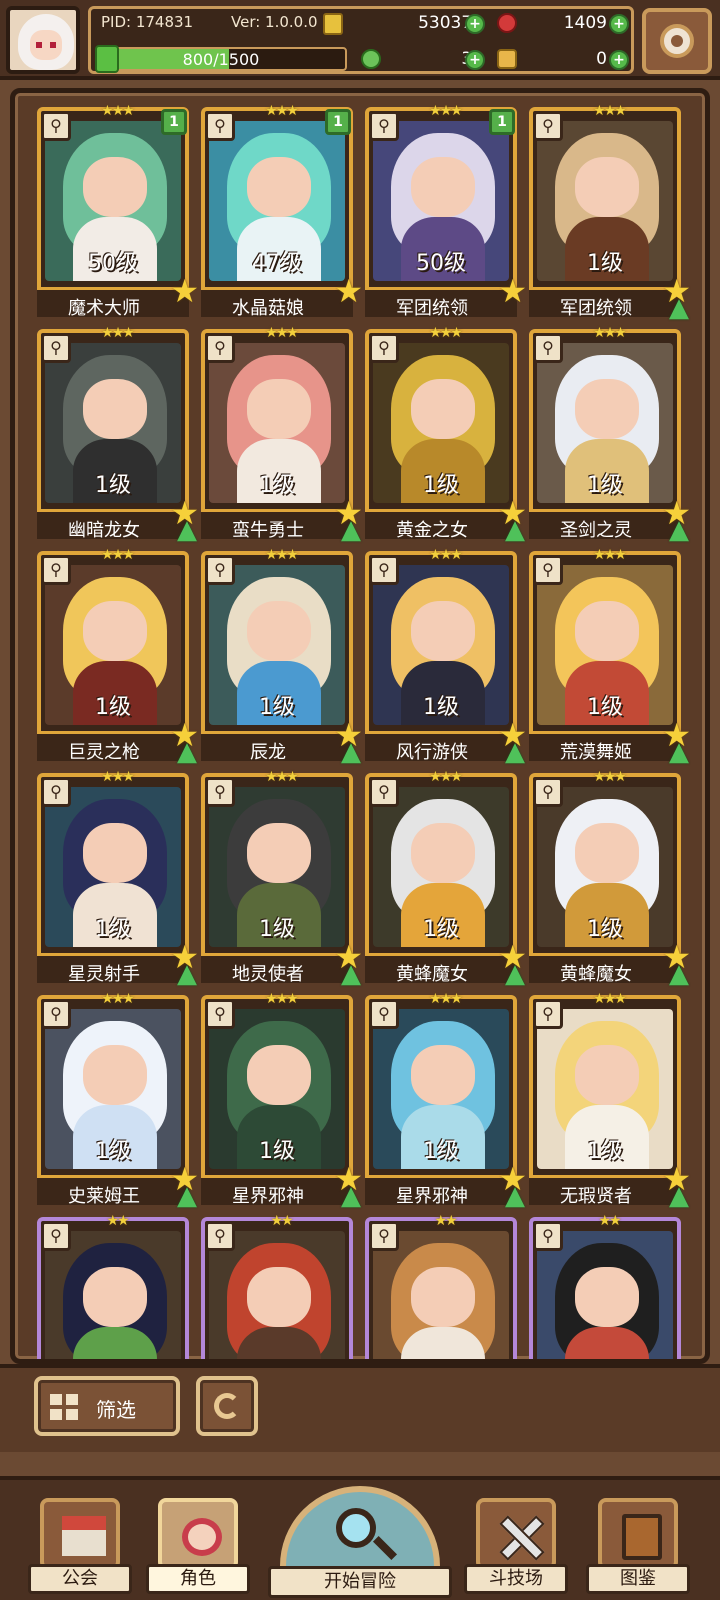  Describe the element at coordinates (516, 1548) in the screenshot. I see `nav-arena: 斗技场` at that location.